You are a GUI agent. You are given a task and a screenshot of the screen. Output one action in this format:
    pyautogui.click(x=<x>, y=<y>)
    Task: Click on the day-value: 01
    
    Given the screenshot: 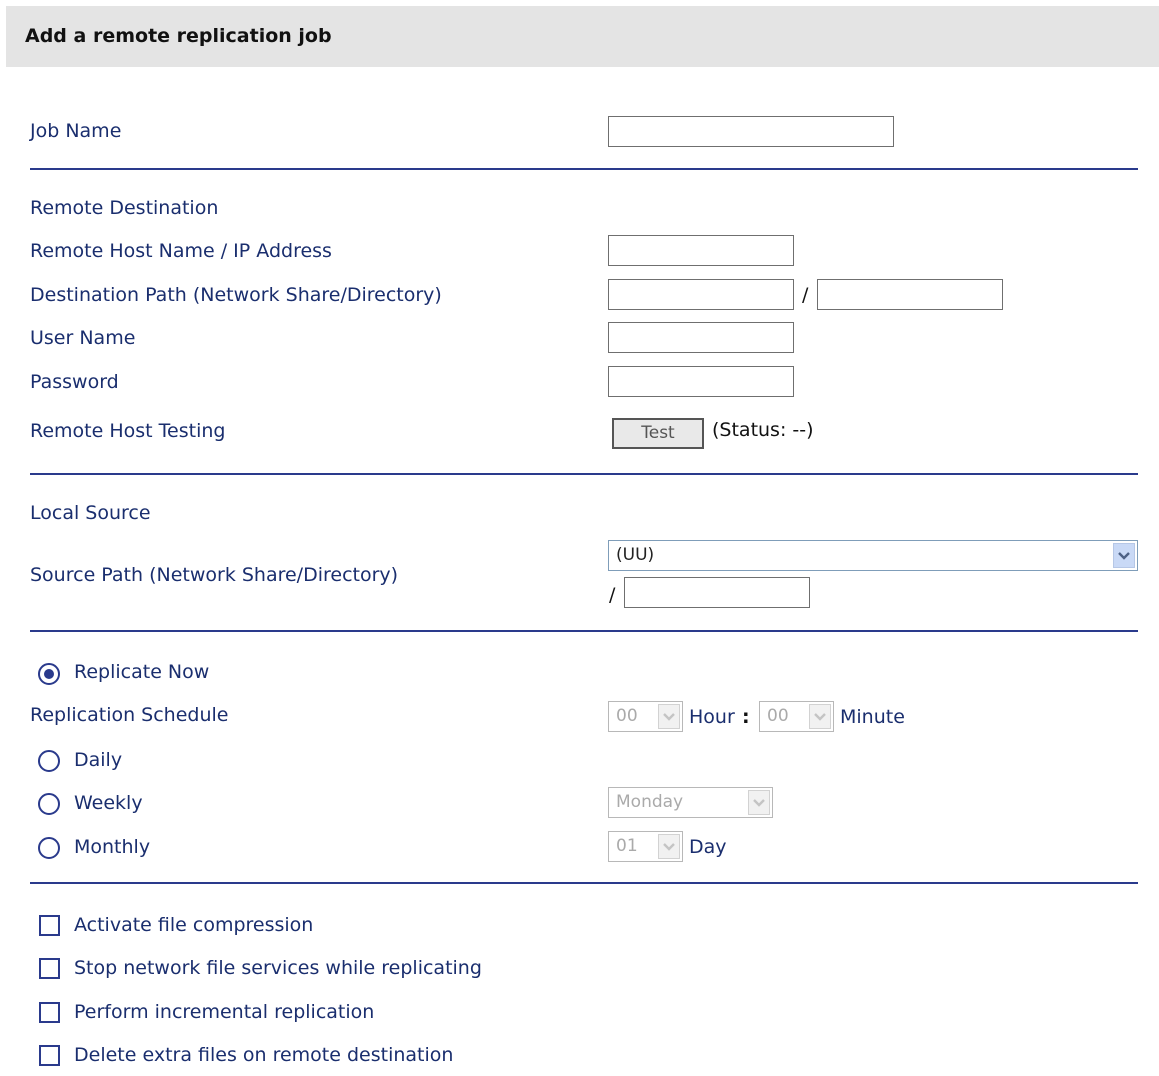 What is the action you would take?
    pyautogui.click(x=627, y=846)
    